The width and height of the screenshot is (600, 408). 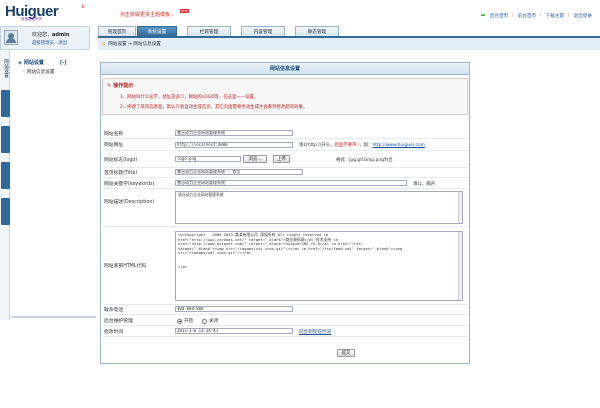 I want to click on label-phone: 联系电话, so click(x=114, y=310).